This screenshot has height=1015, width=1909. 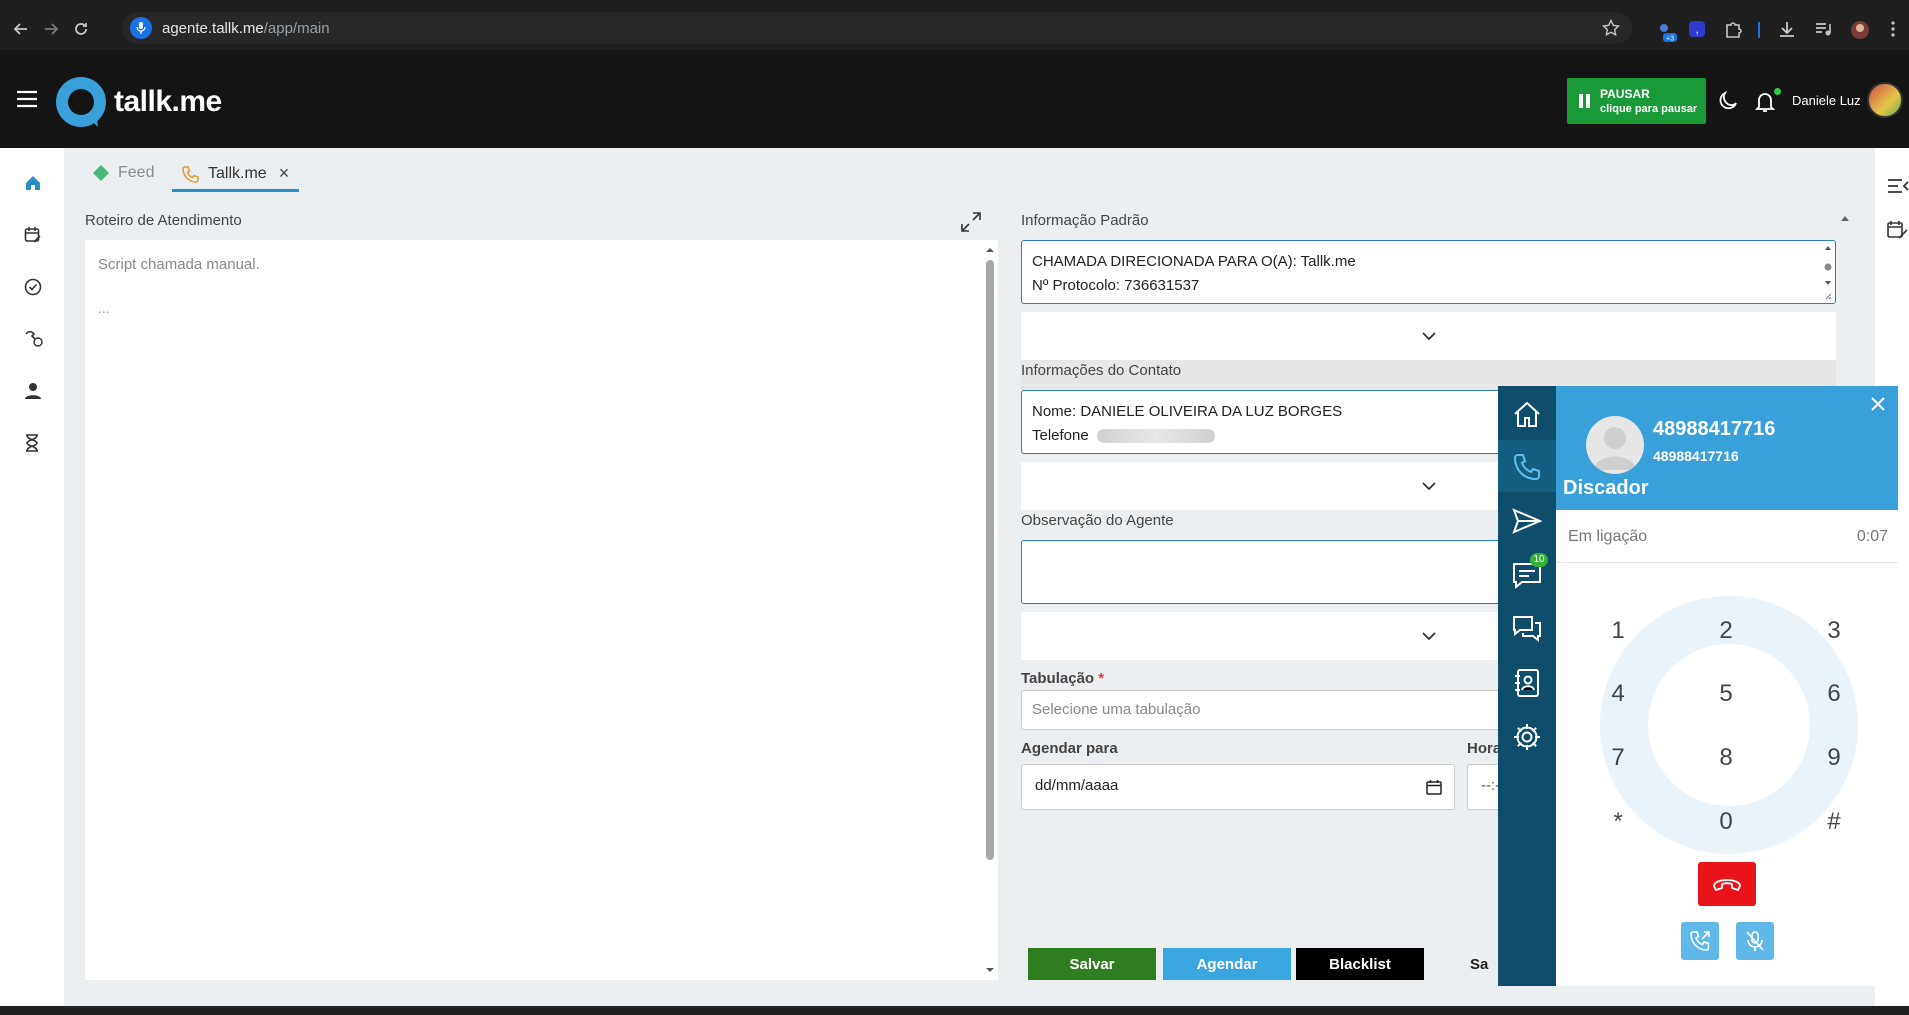 What do you see at coordinates (954, 1010) in the screenshot?
I see `os-taskbar` at bounding box center [954, 1010].